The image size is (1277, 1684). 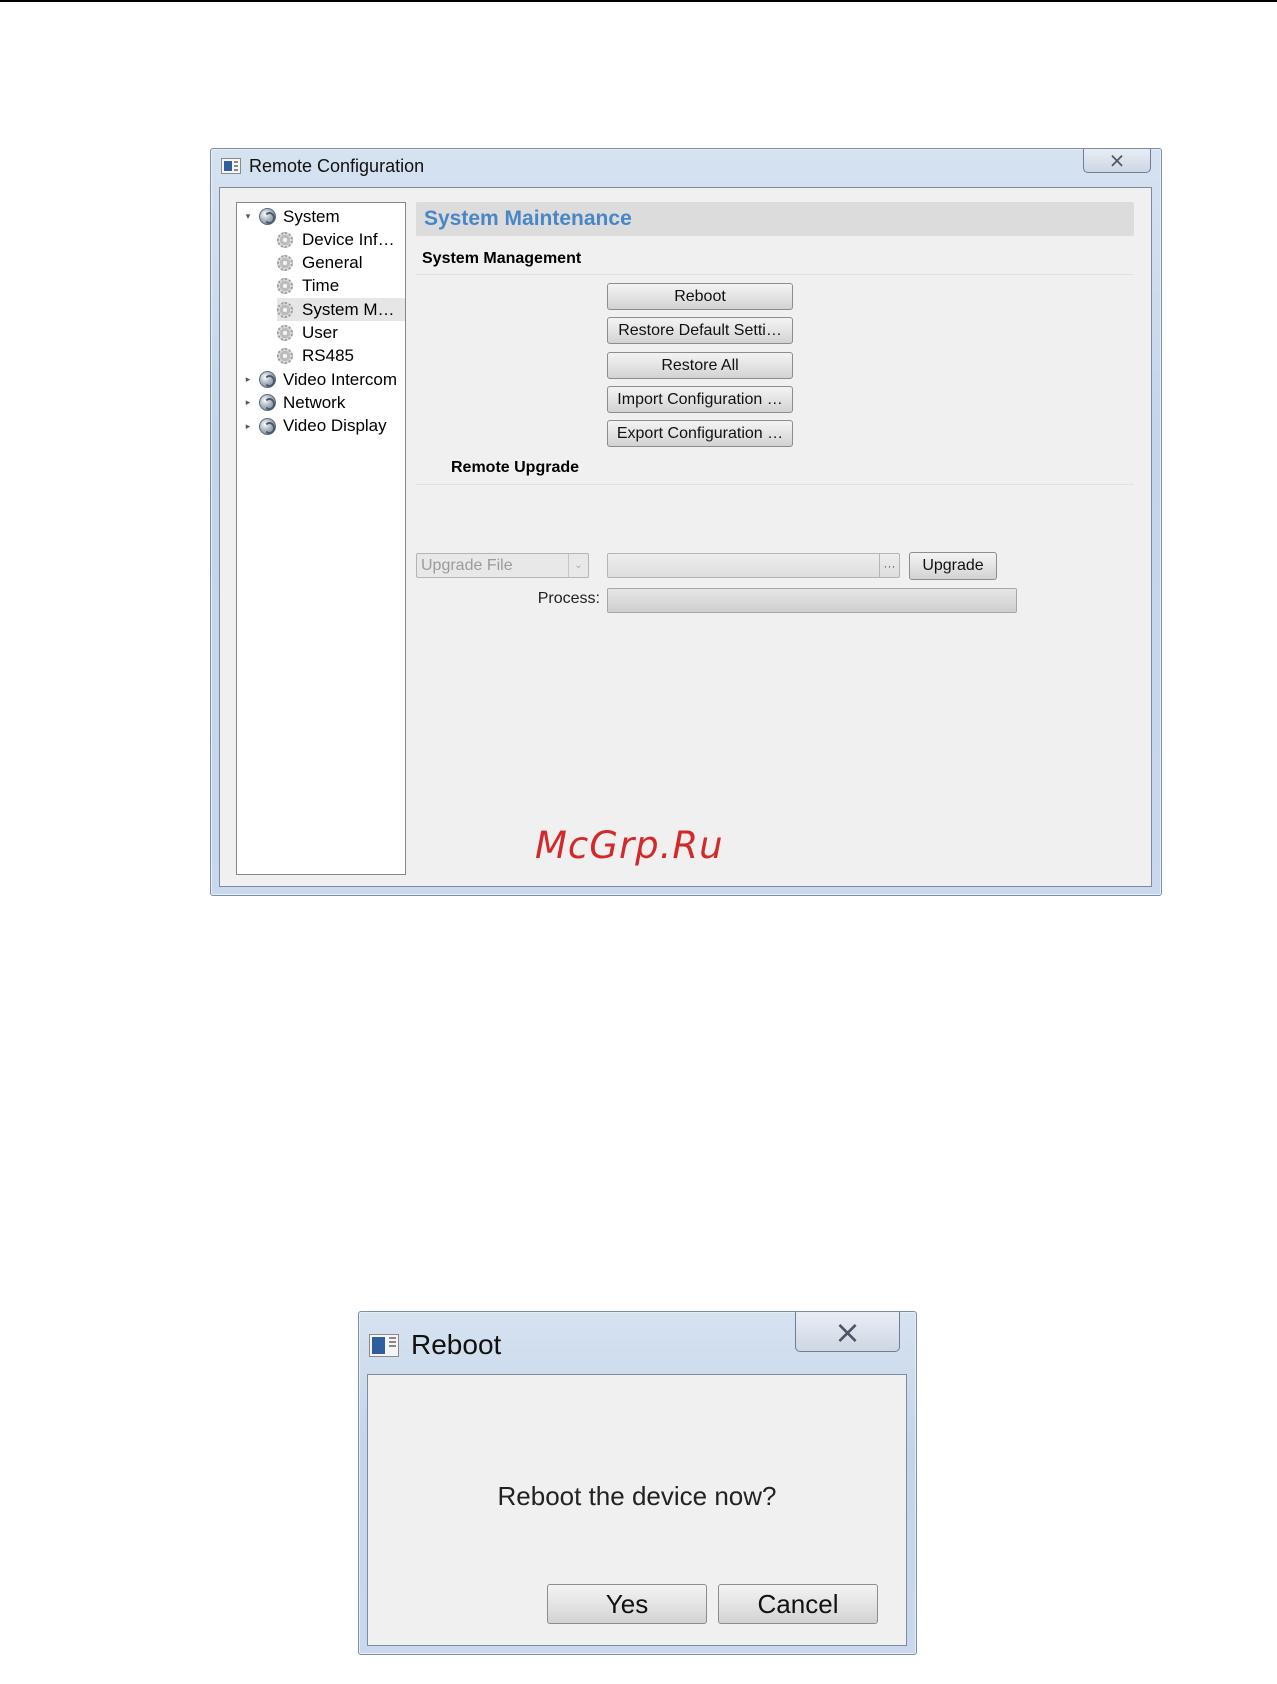 I want to click on watermark: McGrp.Ru, so click(x=629, y=845).